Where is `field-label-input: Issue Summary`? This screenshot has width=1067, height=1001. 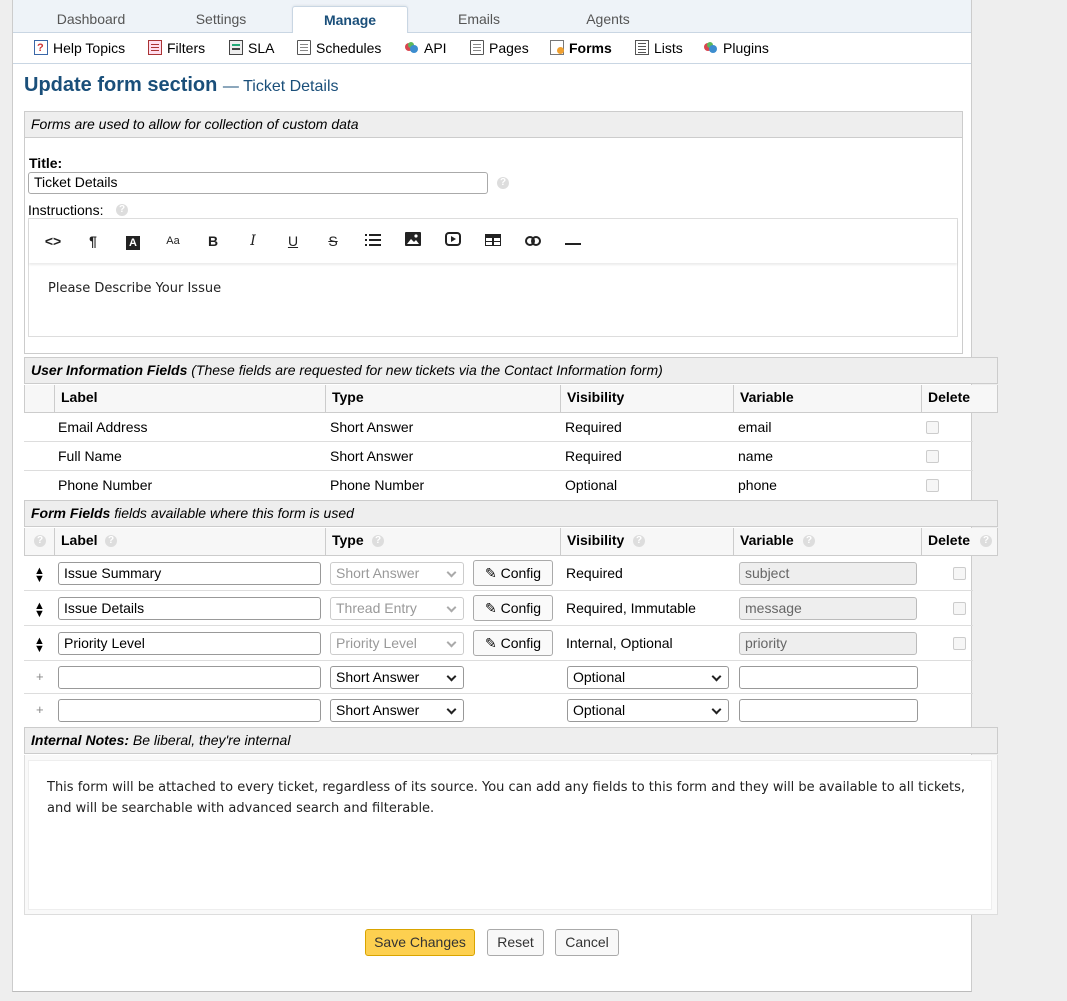
field-label-input: Issue Summary is located at coordinates (189, 573).